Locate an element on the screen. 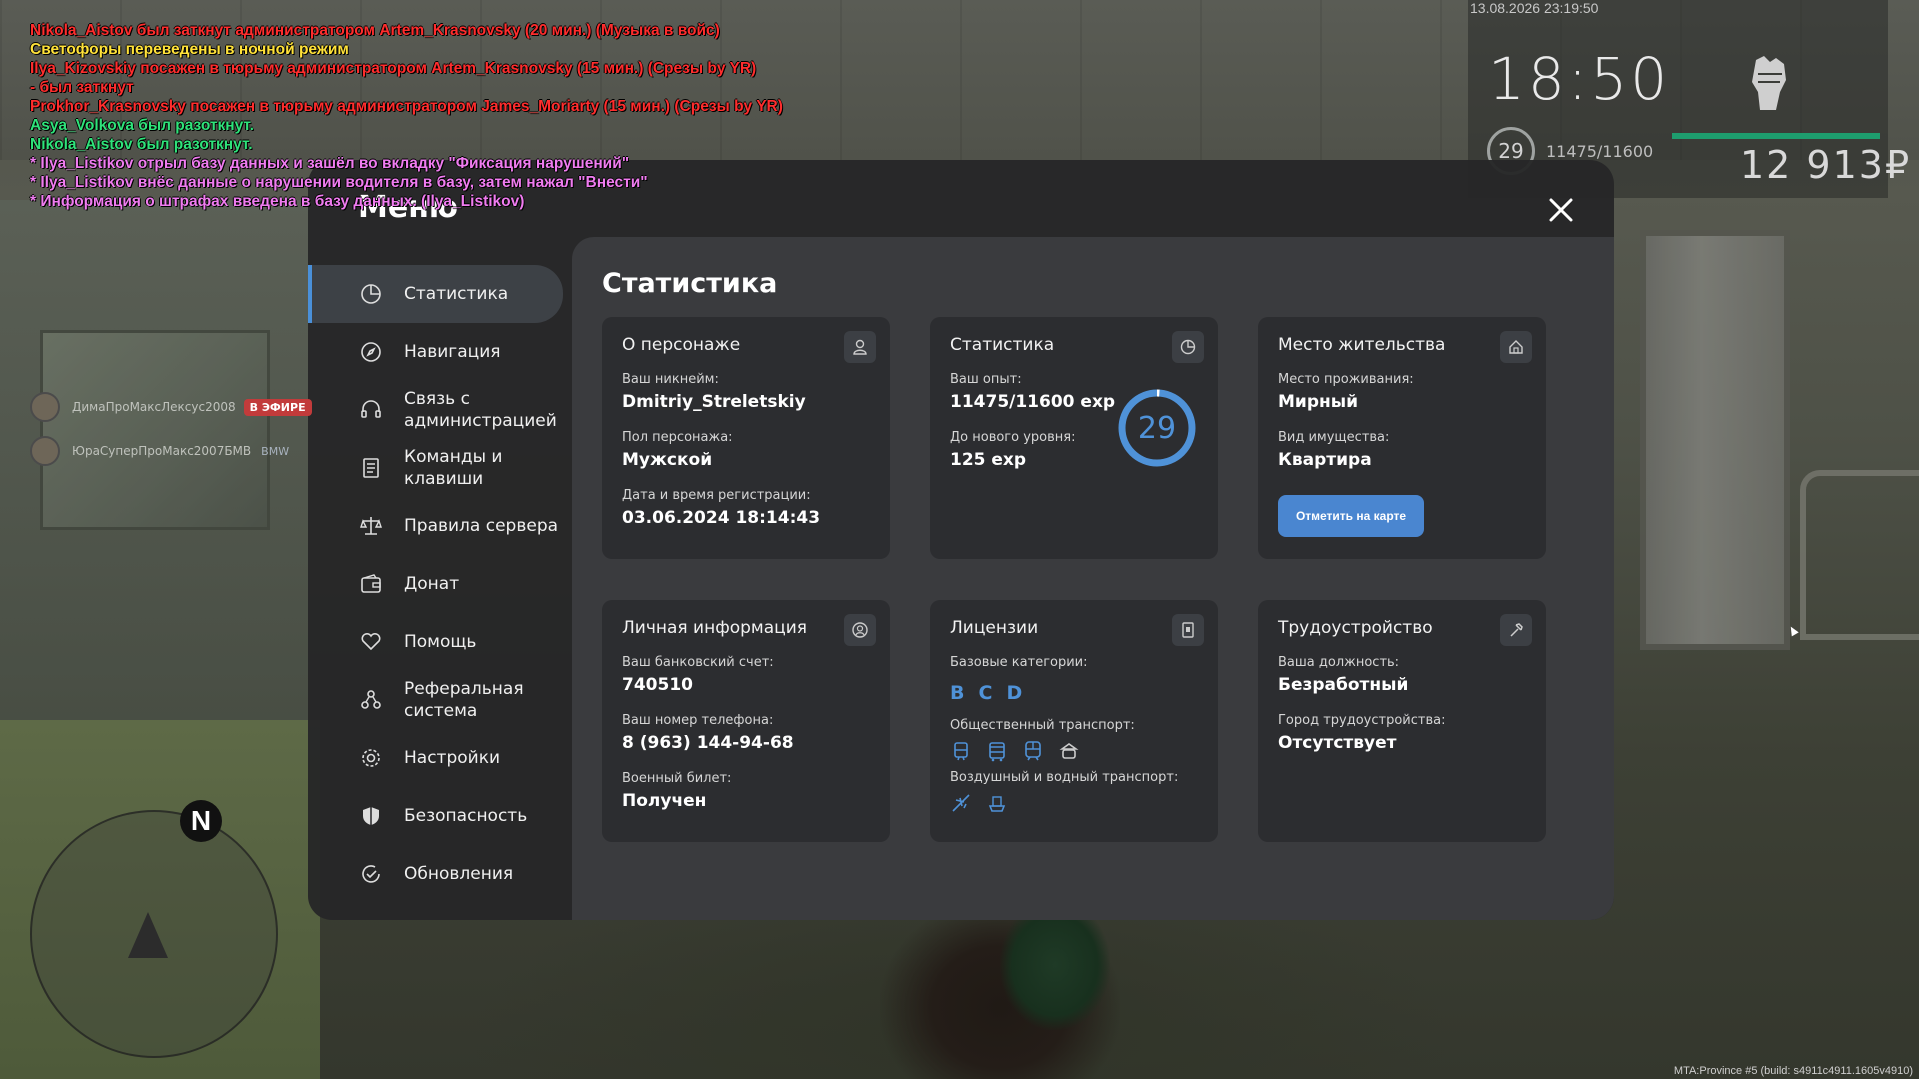 This screenshot has width=1919, height=1079. next-level-value: 125 exp is located at coordinates (988, 460).